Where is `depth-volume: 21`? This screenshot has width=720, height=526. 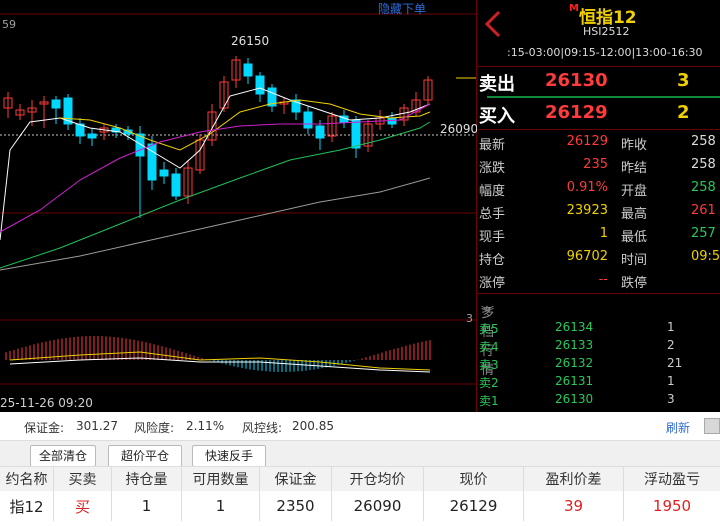 depth-volume: 21 is located at coordinates (675, 363).